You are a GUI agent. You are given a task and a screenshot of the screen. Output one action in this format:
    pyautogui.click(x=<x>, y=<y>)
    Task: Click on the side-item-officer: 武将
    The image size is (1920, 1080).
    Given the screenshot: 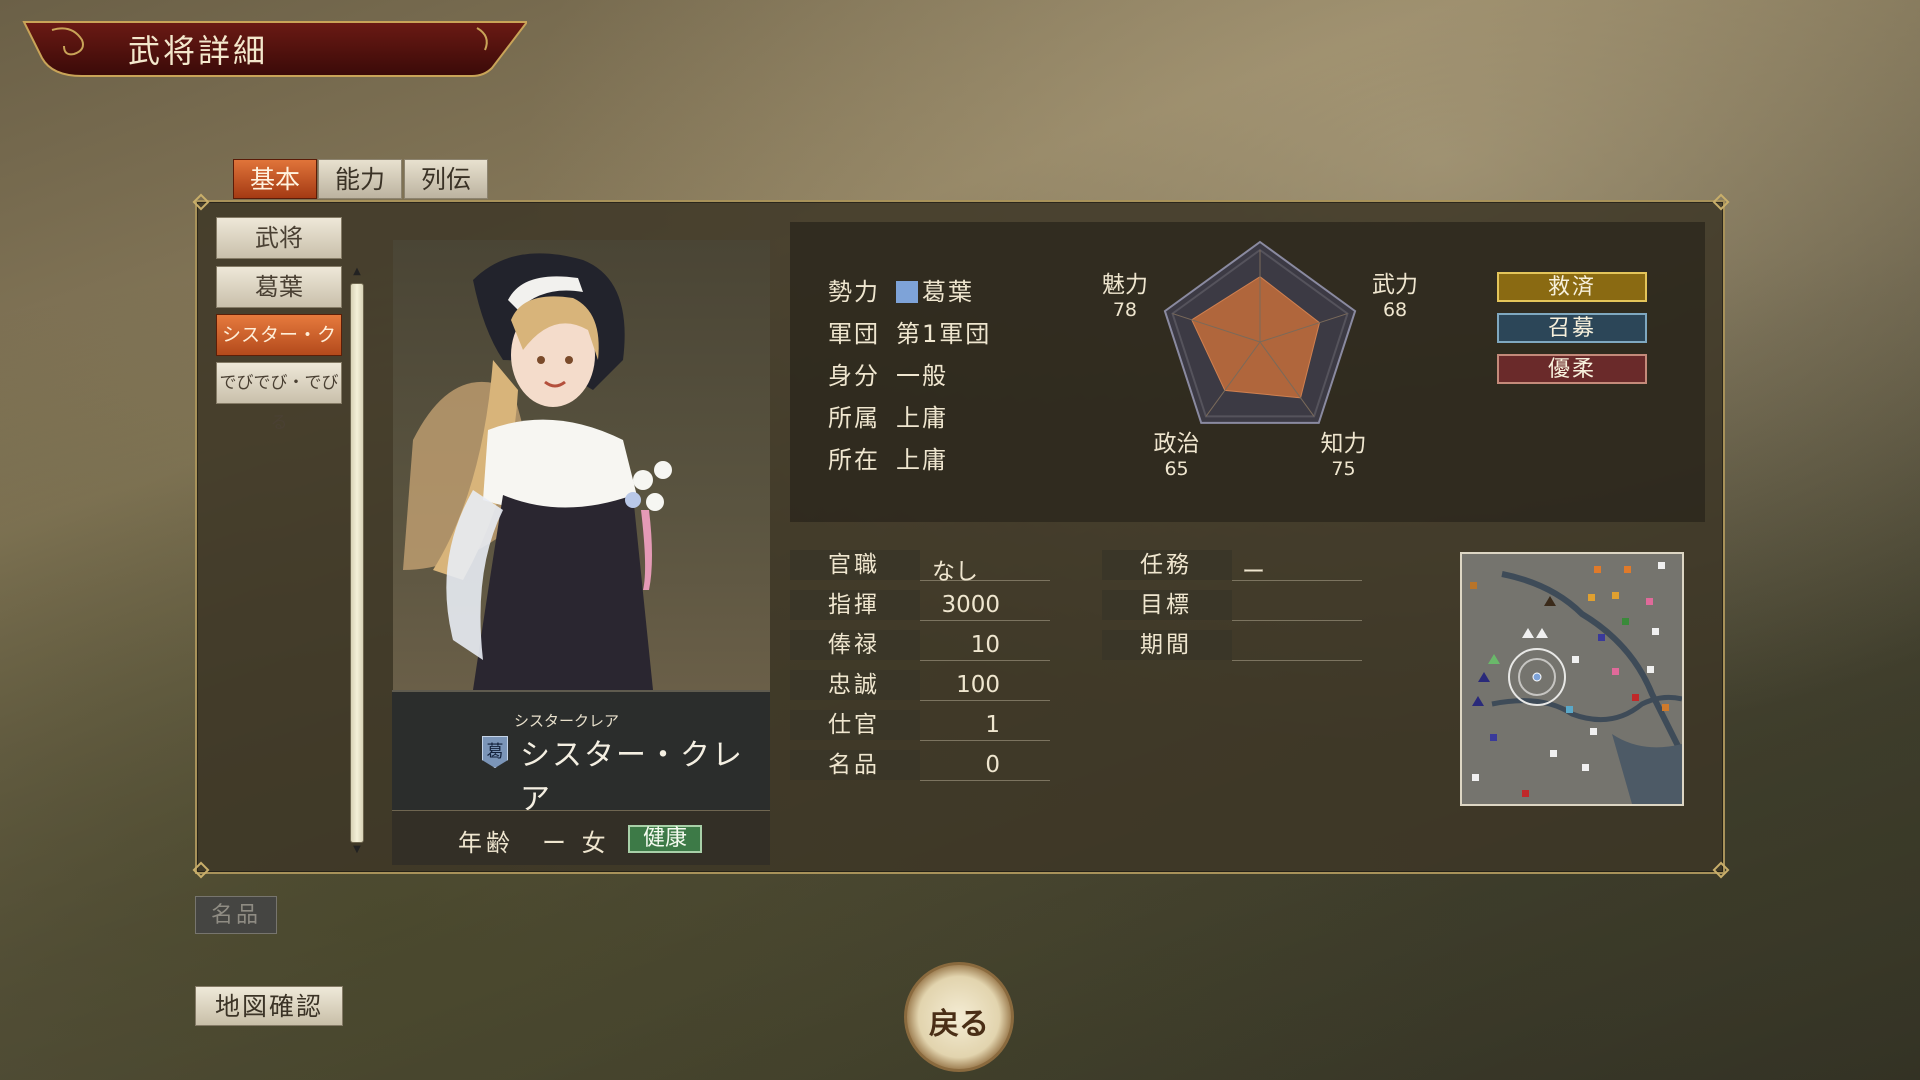 What is the action you would take?
    pyautogui.click(x=279, y=238)
    